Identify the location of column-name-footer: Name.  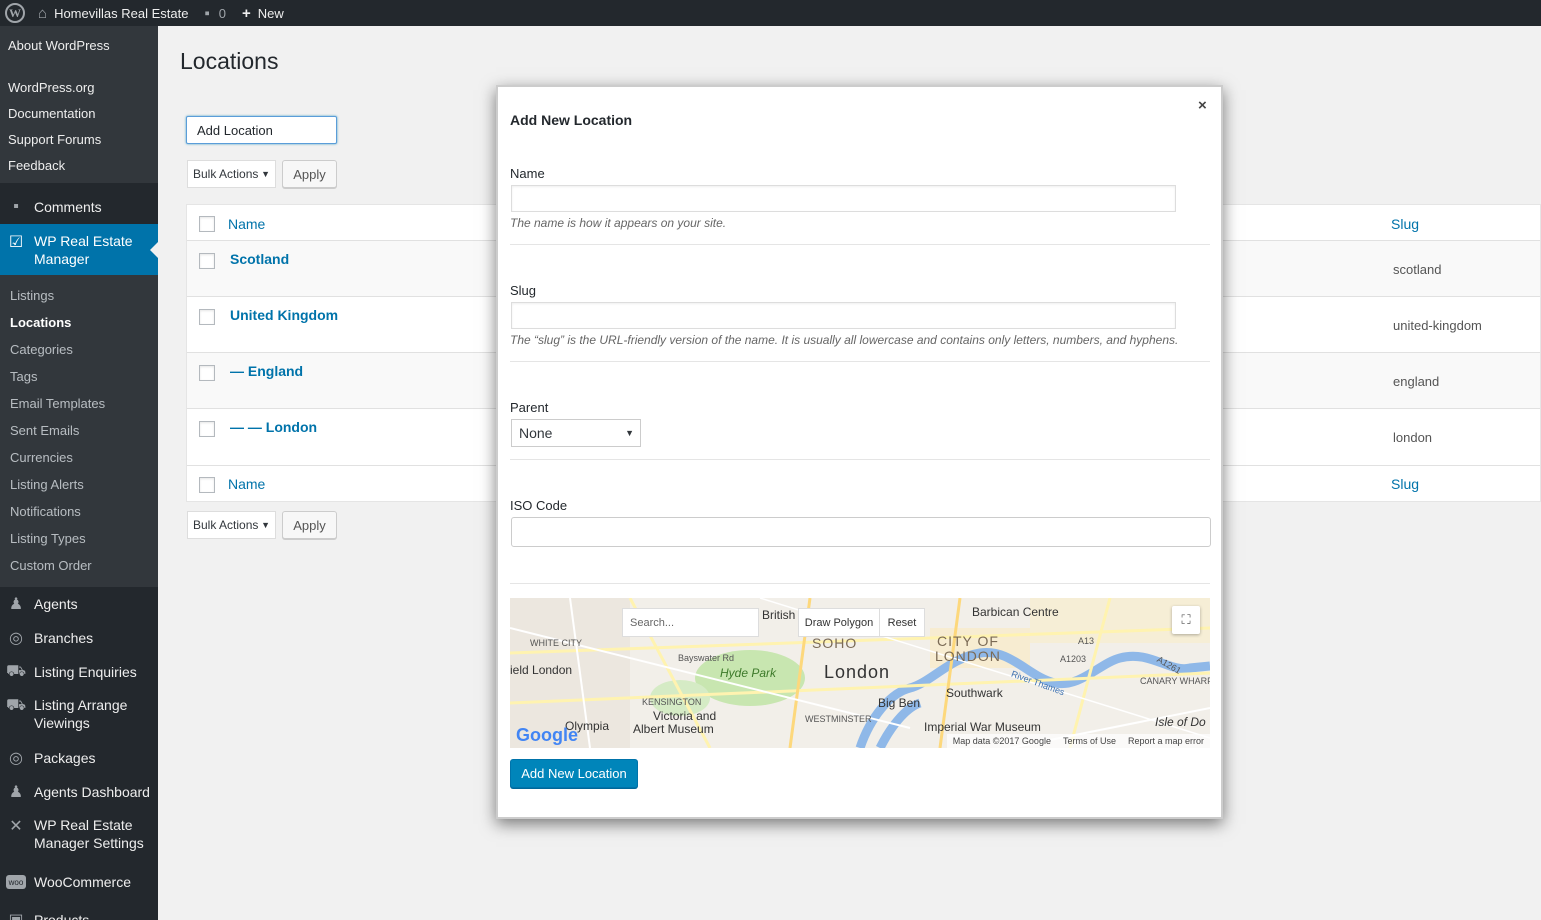
(246, 484).